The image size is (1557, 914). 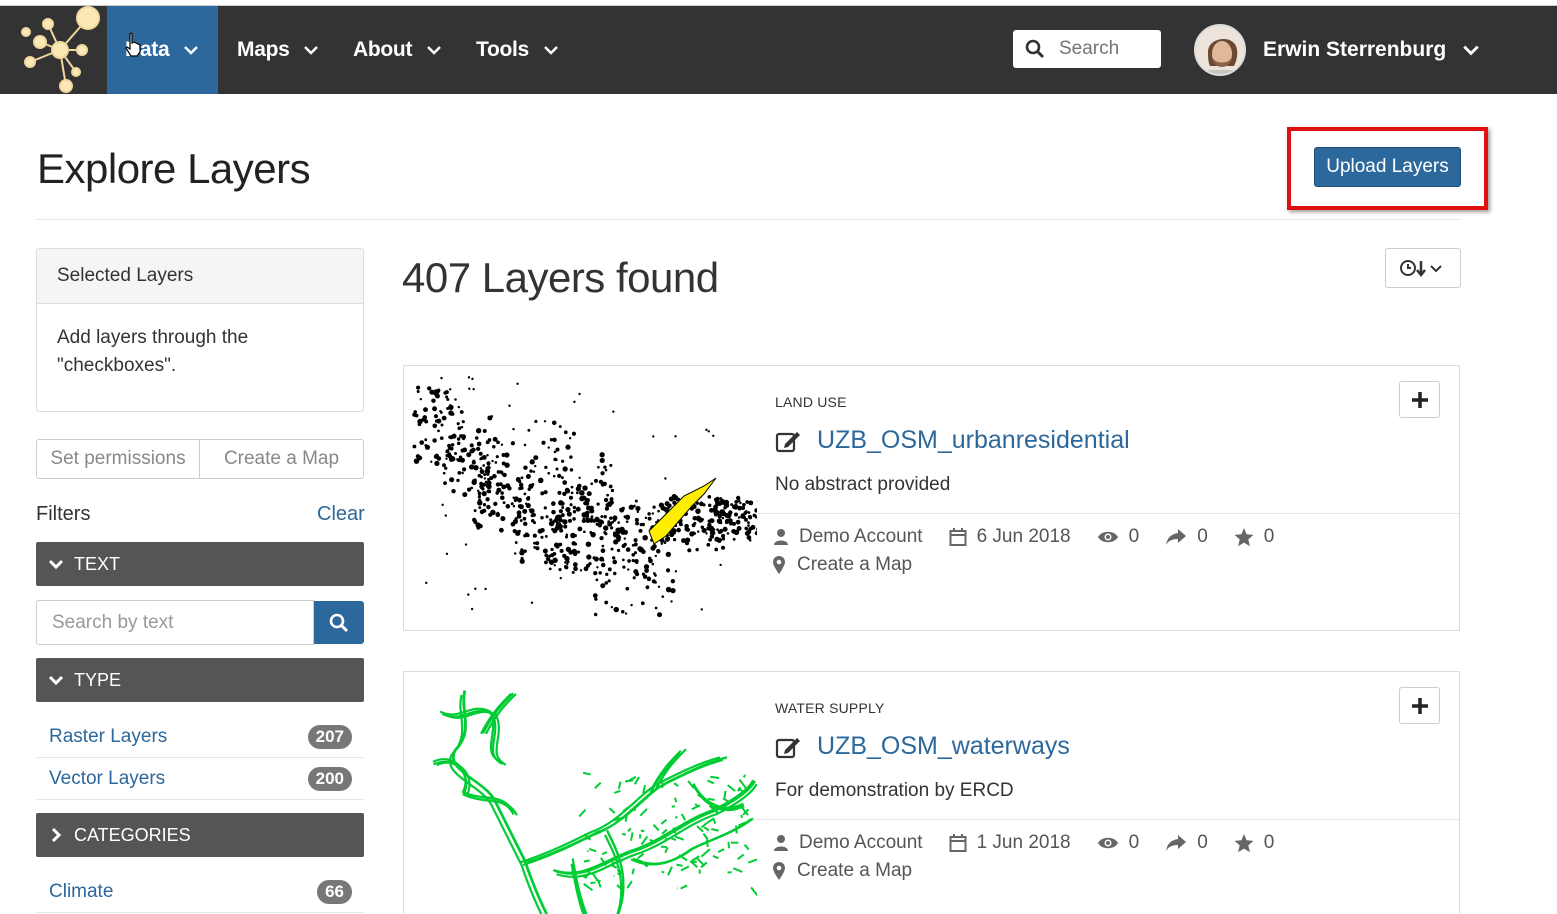 What do you see at coordinates (1387, 167) in the screenshot?
I see `upload-layers-button: Upload Layers` at bounding box center [1387, 167].